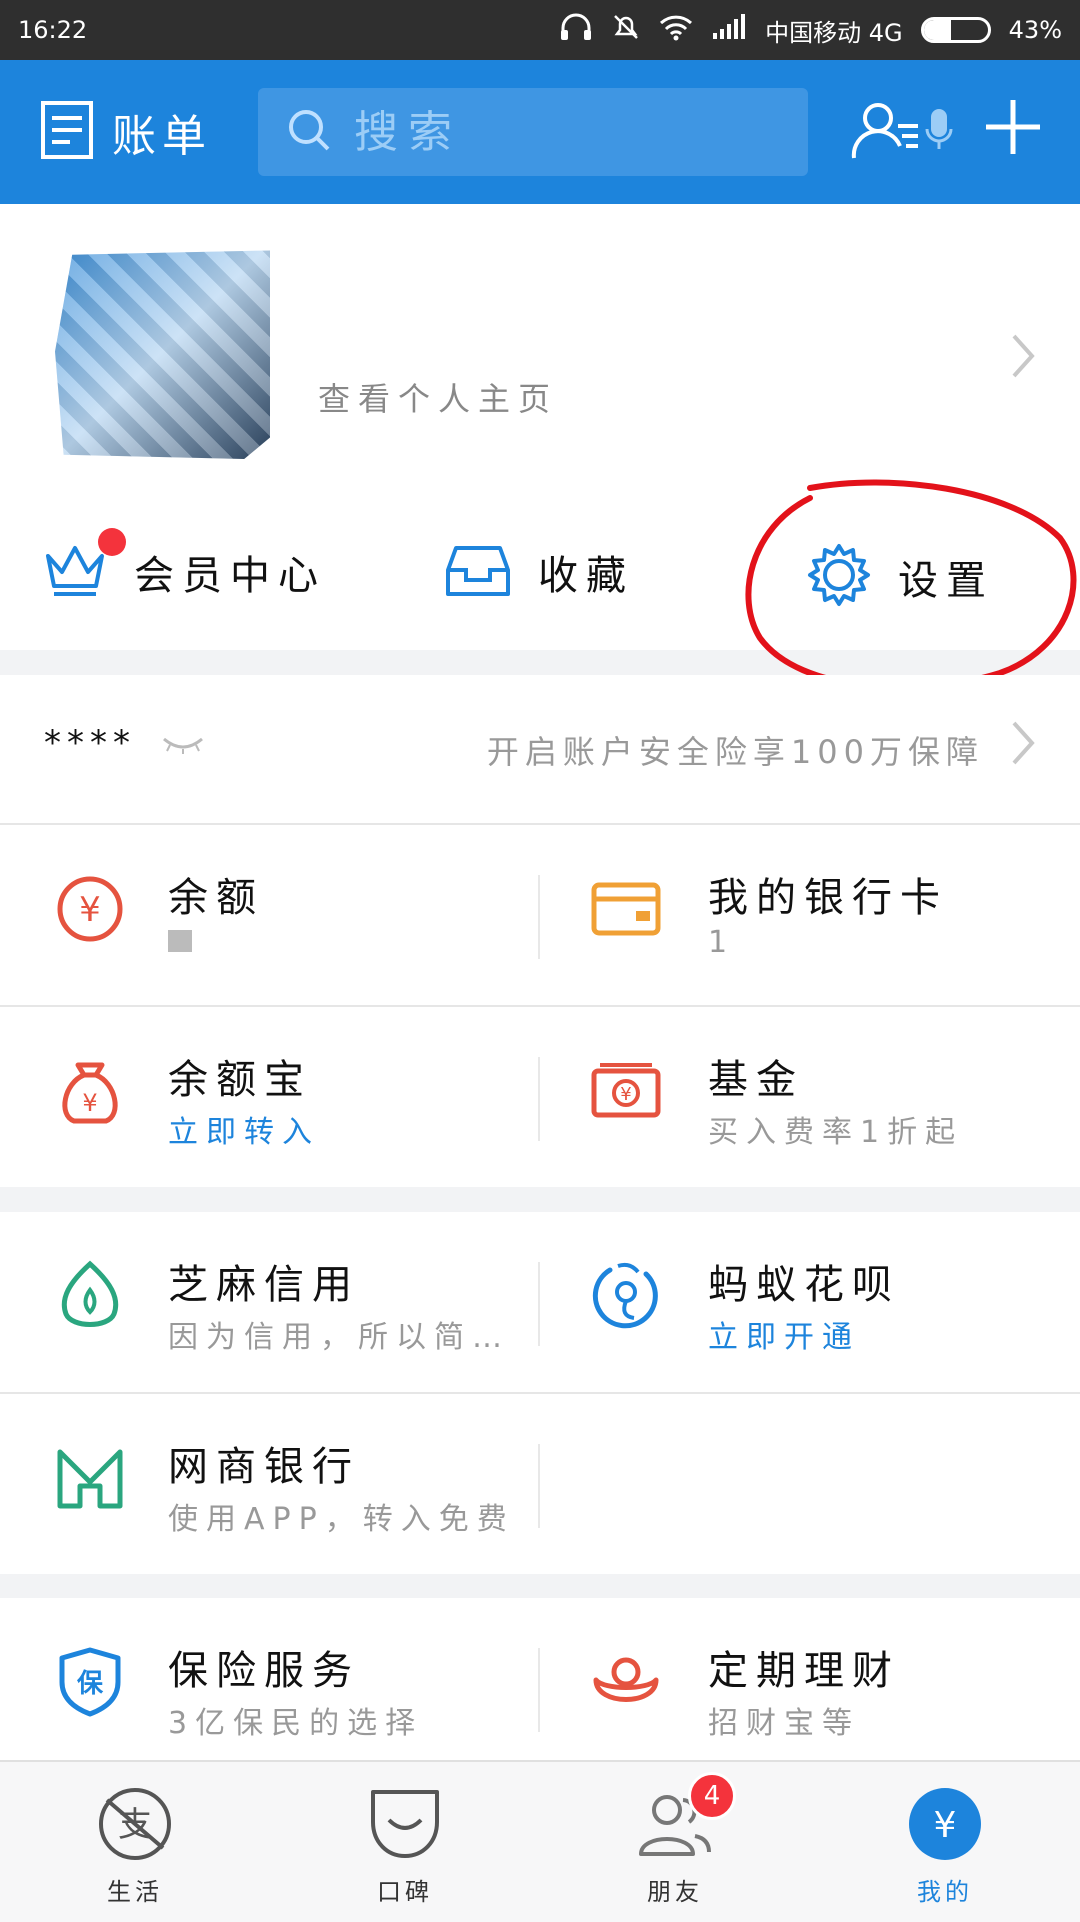  I want to click on wealth-section: 保 保险服务 3亿保民的选择 定期理财 招财宝等, so click(540, 1688).